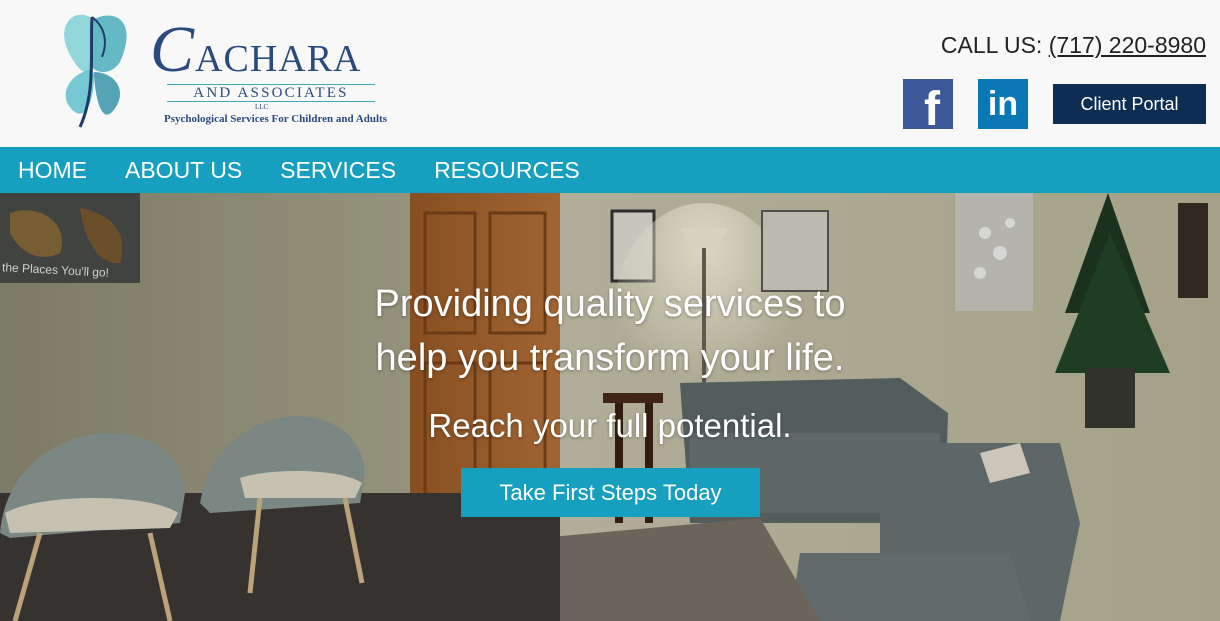 This screenshot has height=621, width=1220. I want to click on client-portal-button: Client Portal, so click(1129, 104).